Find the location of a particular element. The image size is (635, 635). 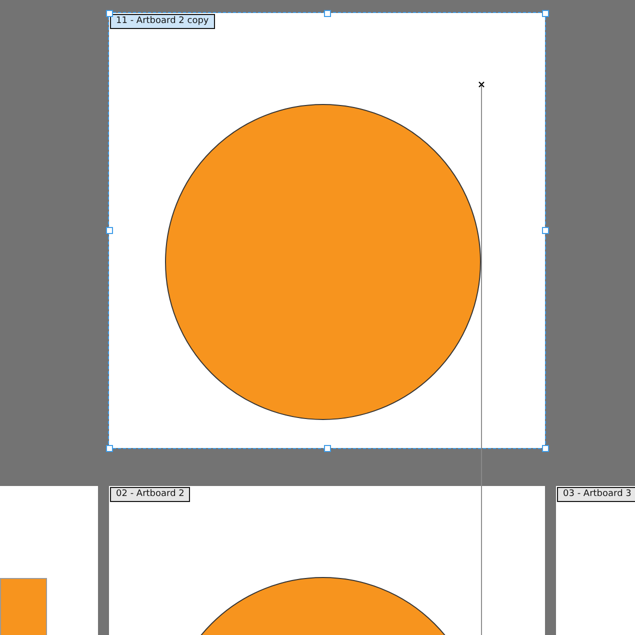

artboard-label: 03 - Artboard 3 is located at coordinates (596, 494).